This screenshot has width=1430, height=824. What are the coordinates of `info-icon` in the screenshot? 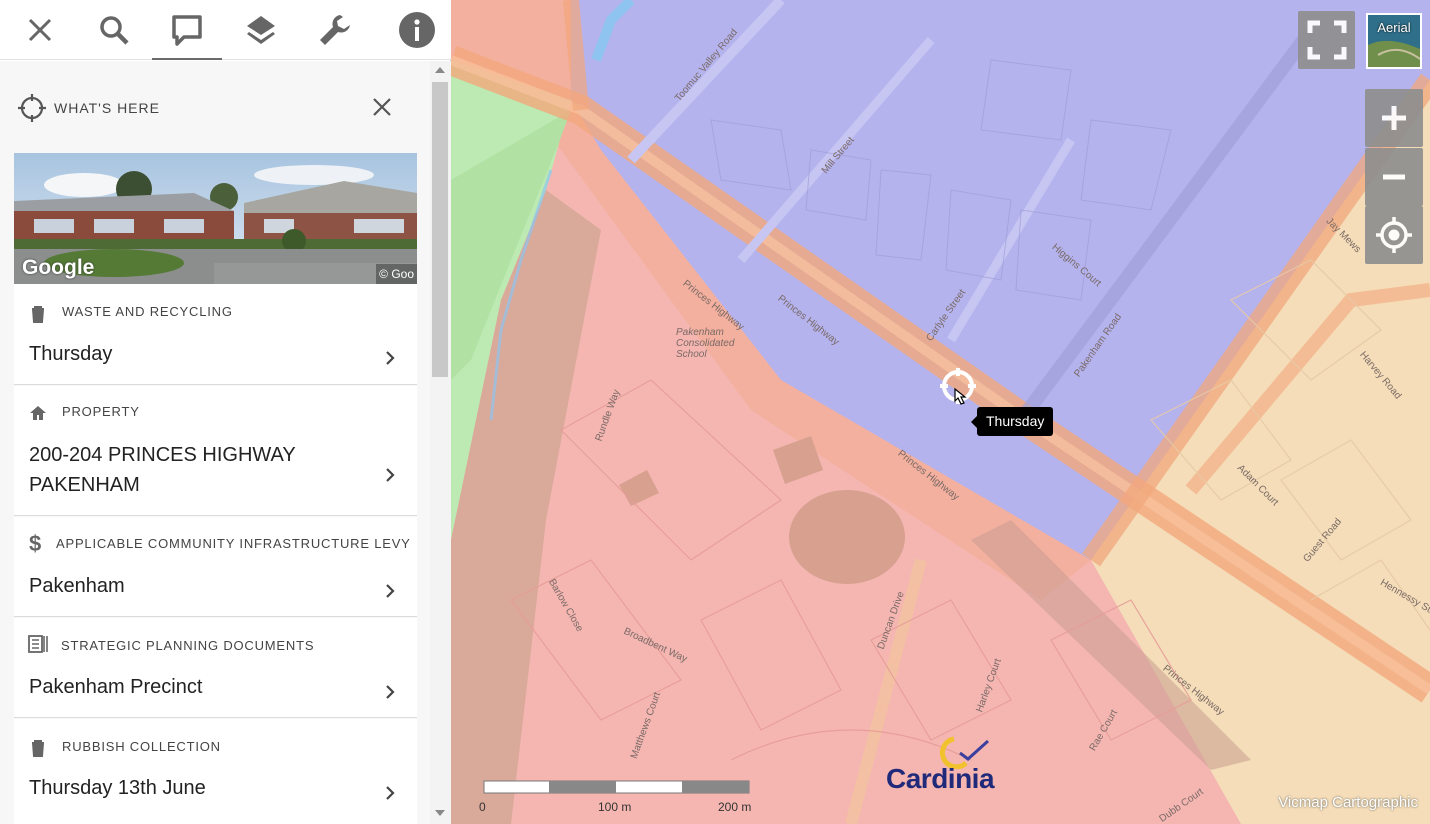 It's located at (417, 30).